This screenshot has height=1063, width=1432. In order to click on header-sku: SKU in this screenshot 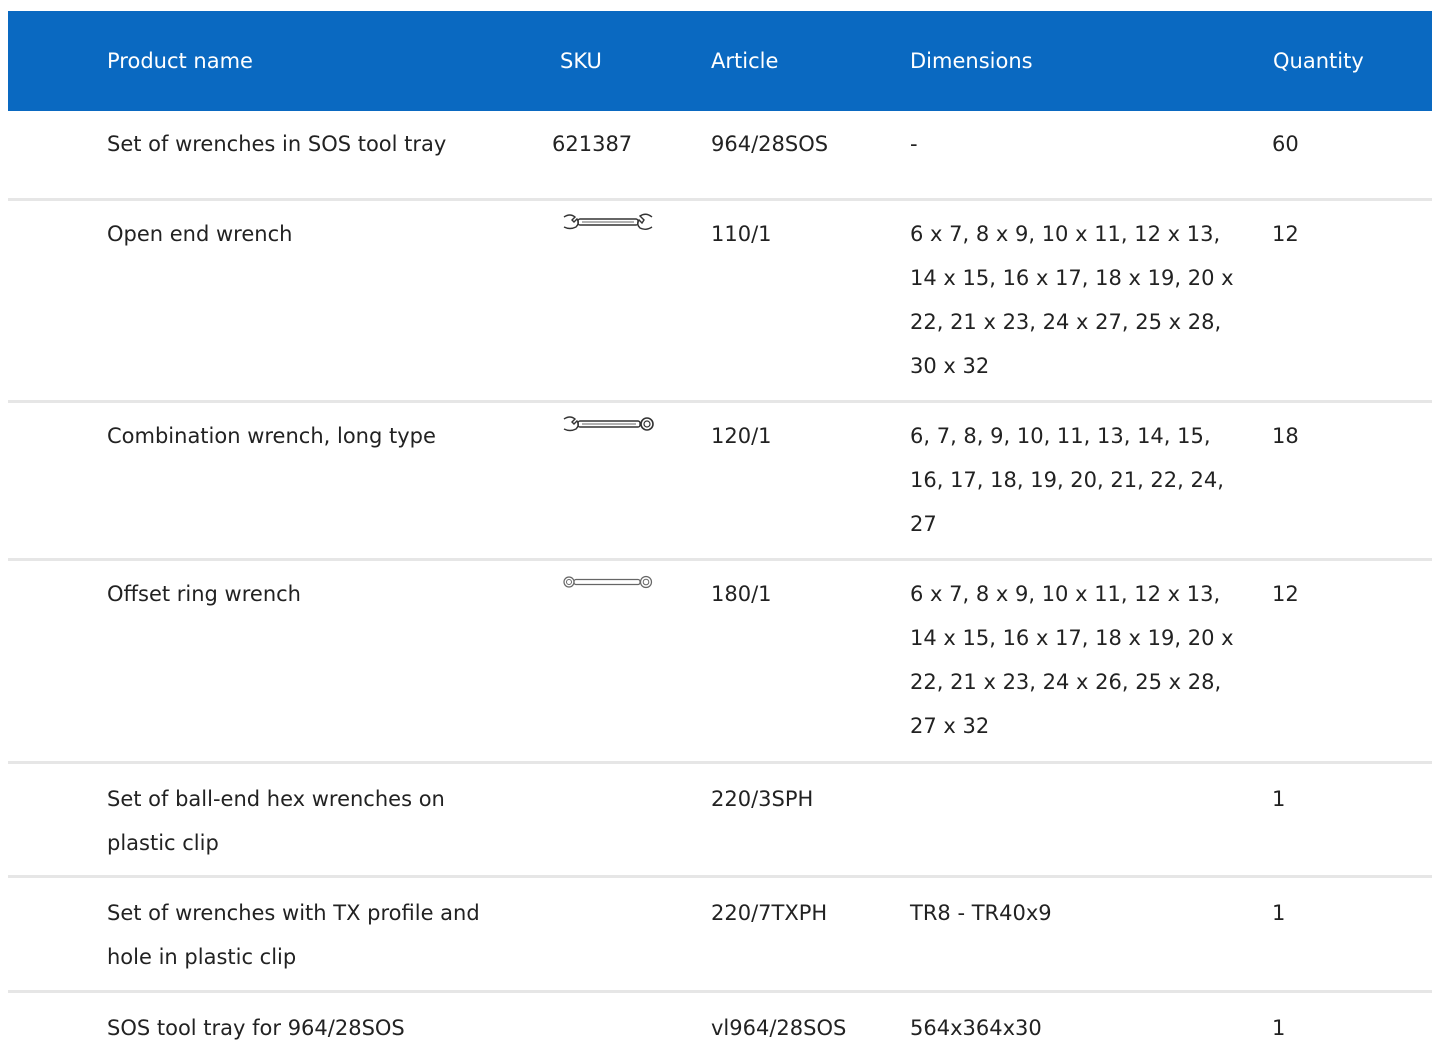, I will do `click(581, 61)`.